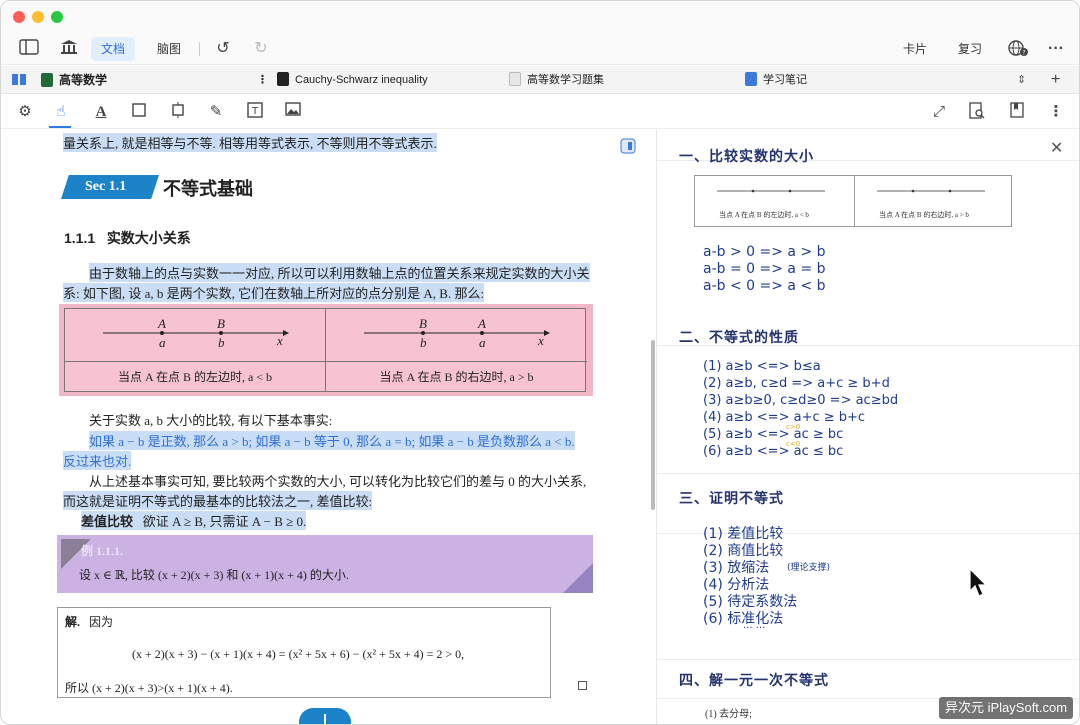  What do you see at coordinates (970, 49) in the screenshot?
I see `review-button: 复习` at bounding box center [970, 49].